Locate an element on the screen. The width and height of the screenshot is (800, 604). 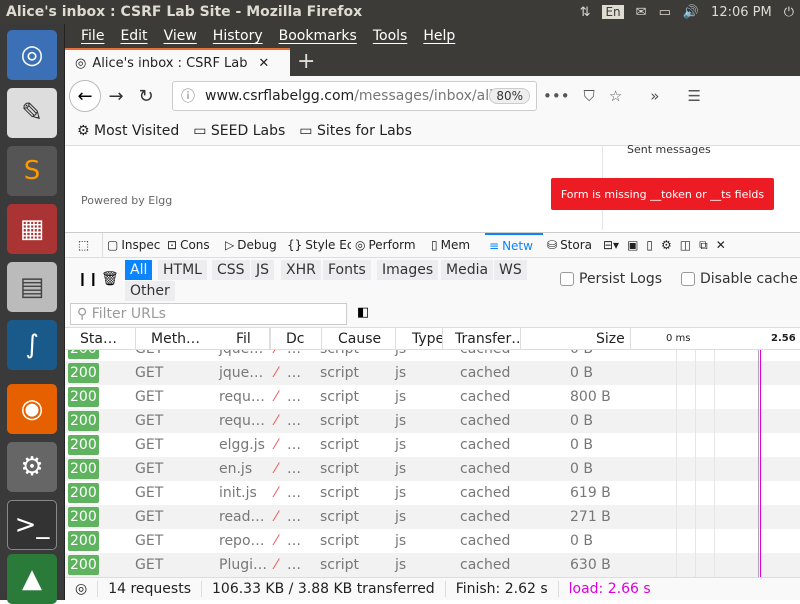
tab-storage: ⛁ Stora is located at coordinates (571, 245).